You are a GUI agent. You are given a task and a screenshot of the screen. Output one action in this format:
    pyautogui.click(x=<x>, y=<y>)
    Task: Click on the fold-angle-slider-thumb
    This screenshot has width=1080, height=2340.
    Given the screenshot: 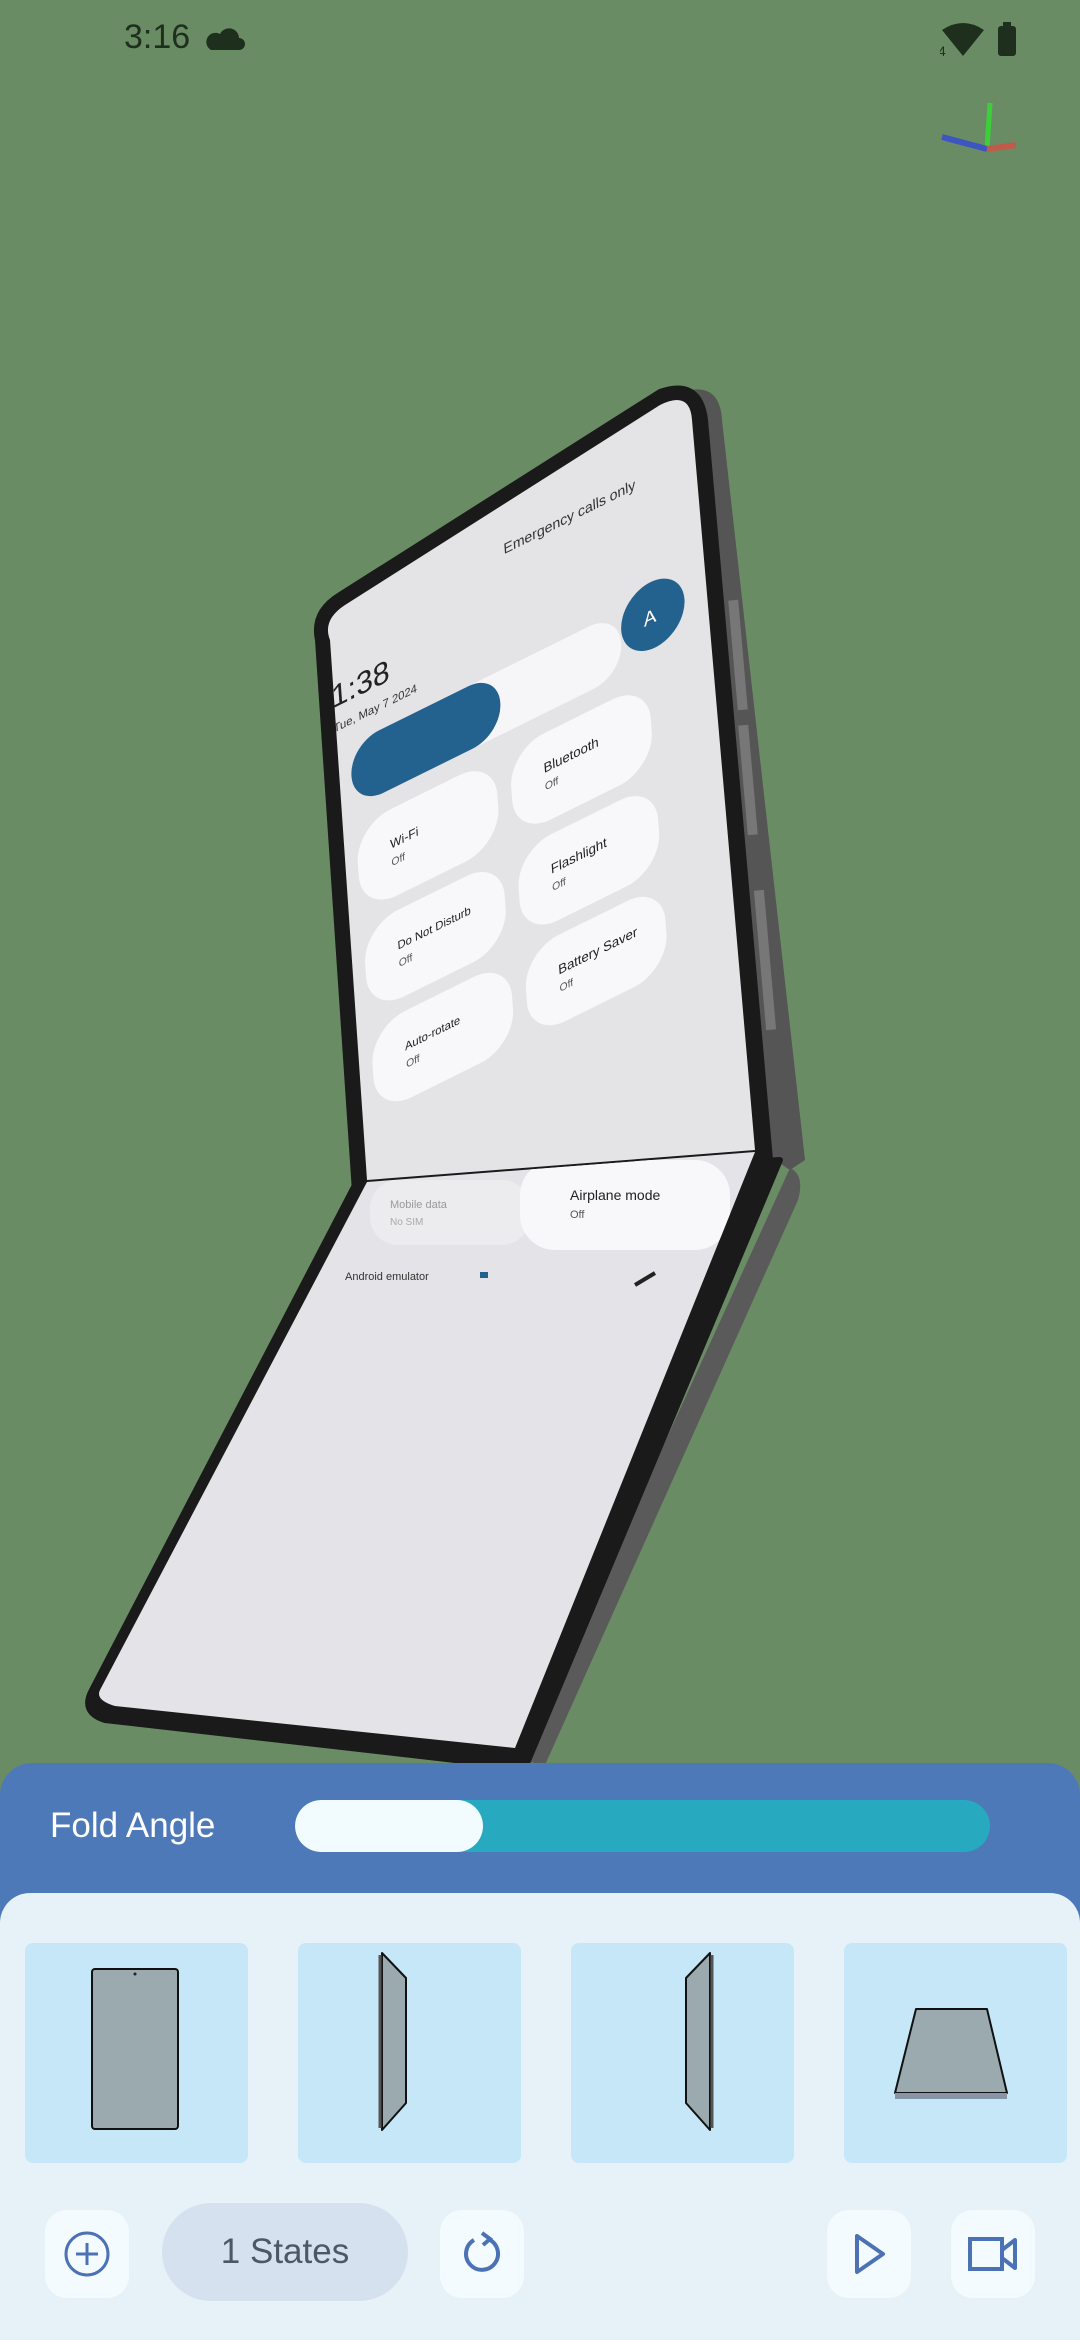 What is the action you would take?
    pyautogui.click(x=389, y=1826)
    